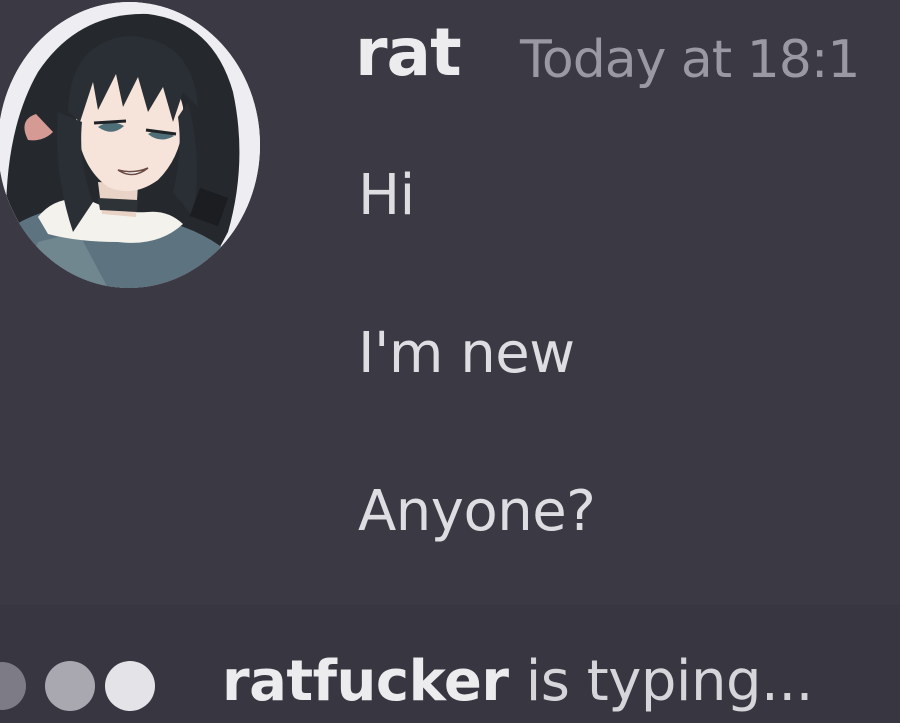 The width and height of the screenshot is (900, 723). Describe the element at coordinates (690, 60) in the screenshot. I see `message-timestamp: Today at 18:1` at that location.